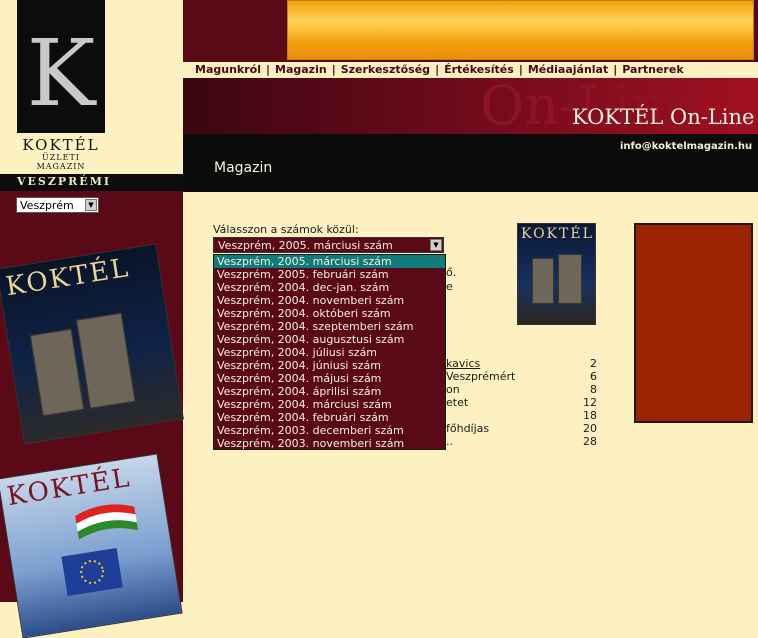 The width and height of the screenshot is (758, 638). I want to click on issue-option: Veszprém, 2003. decemberi szám, so click(329, 430).